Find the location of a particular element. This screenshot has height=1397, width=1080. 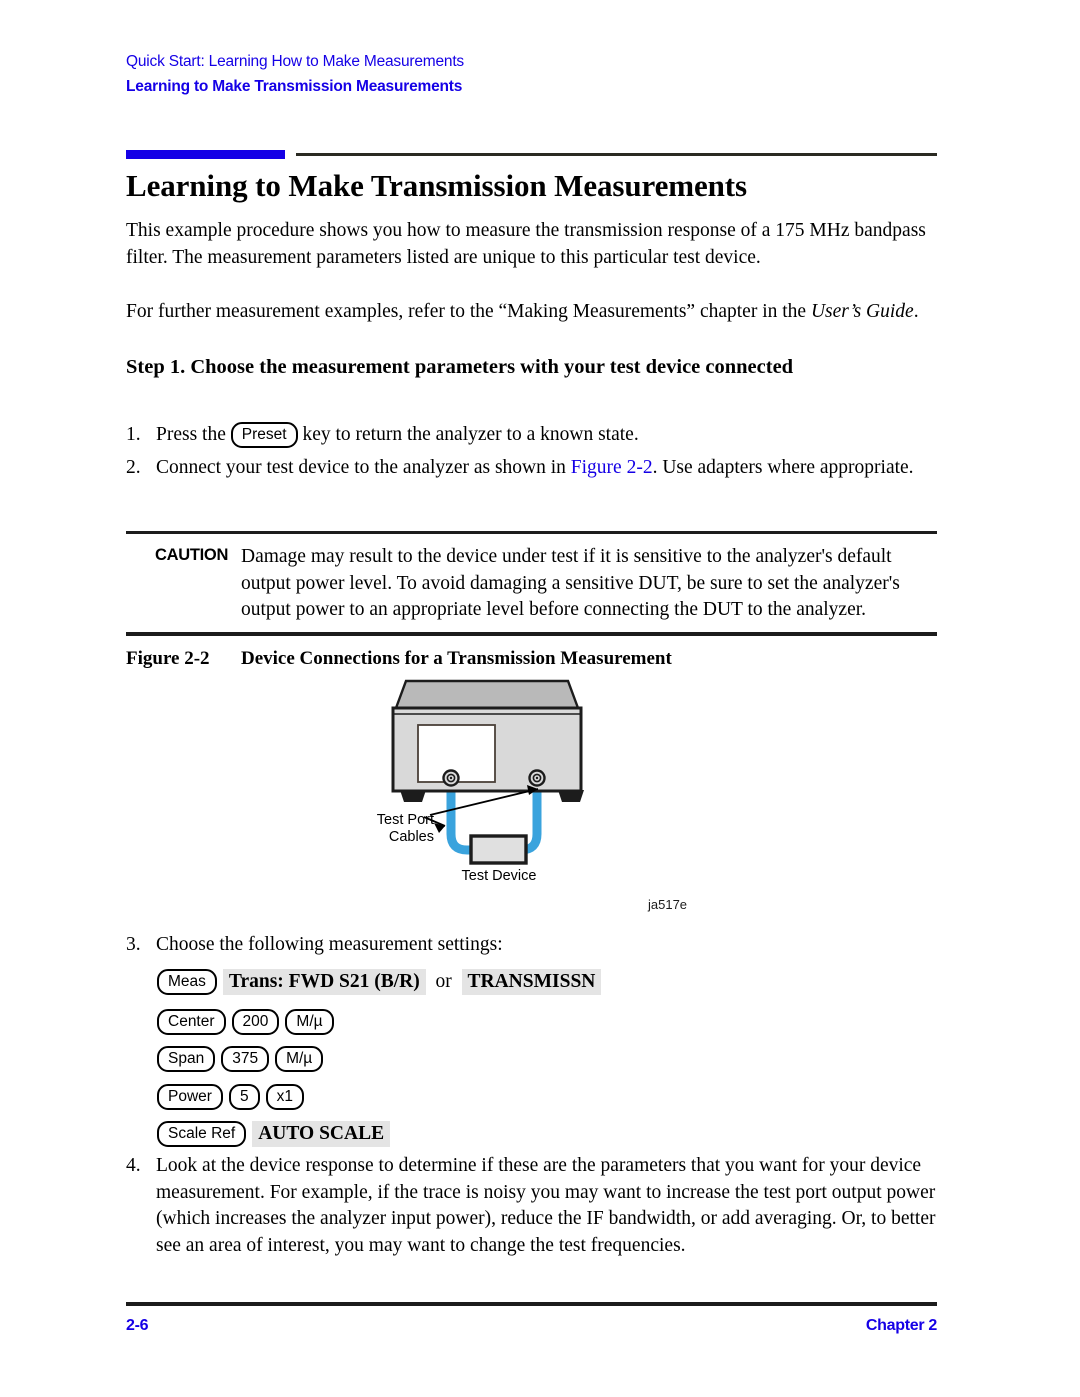

caution-rule-top is located at coordinates (531, 532).